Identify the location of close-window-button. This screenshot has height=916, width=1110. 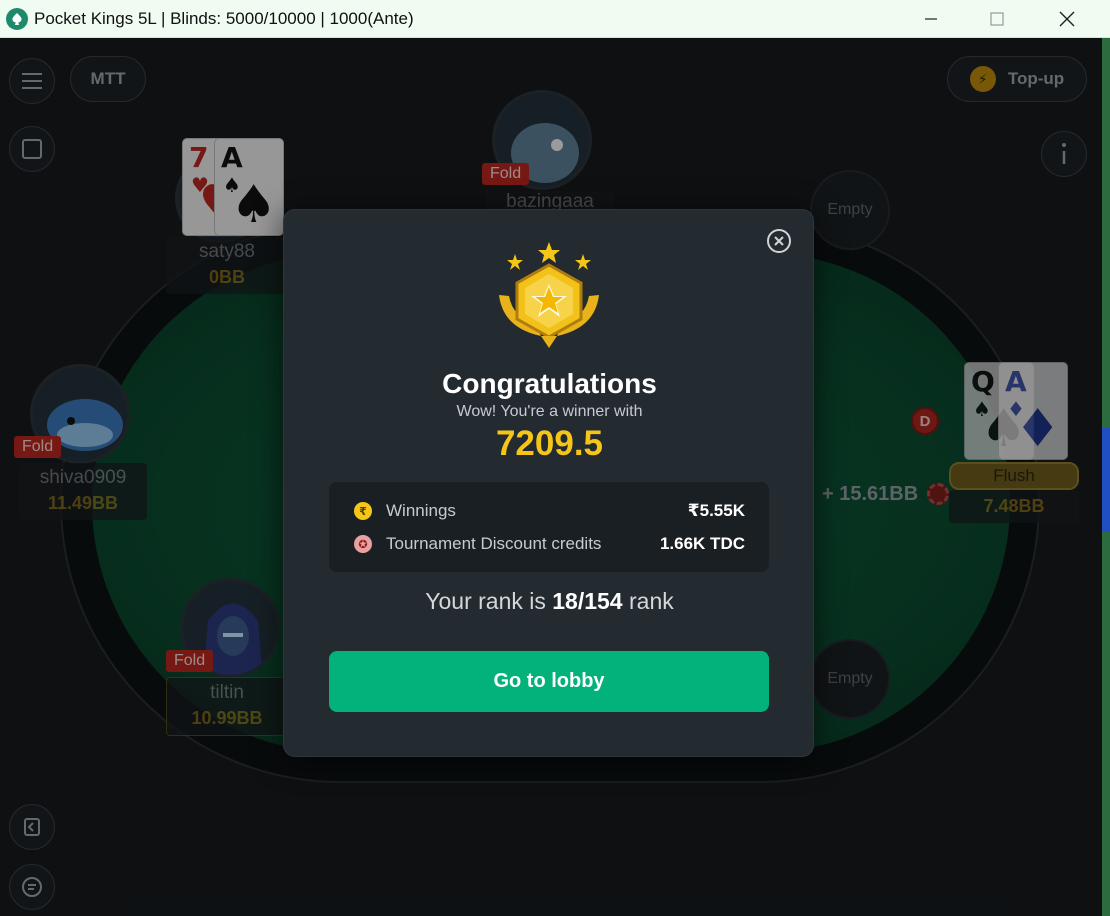
(1067, 19).